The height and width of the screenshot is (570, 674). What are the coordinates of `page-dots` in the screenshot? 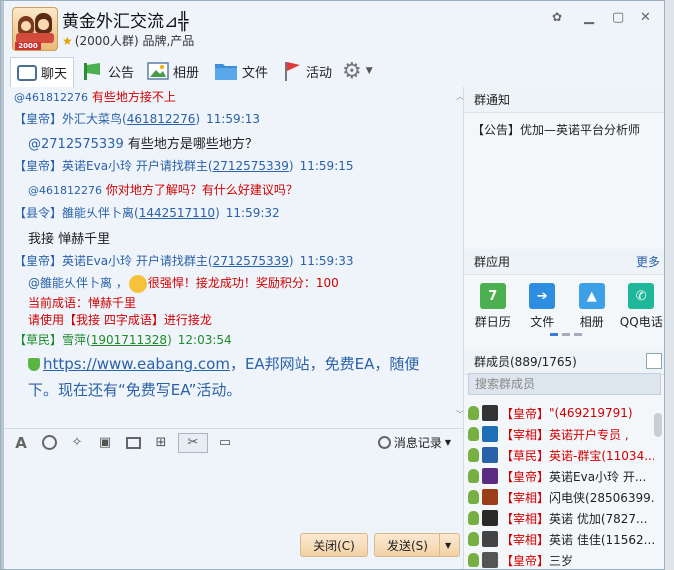 It's located at (566, 334).